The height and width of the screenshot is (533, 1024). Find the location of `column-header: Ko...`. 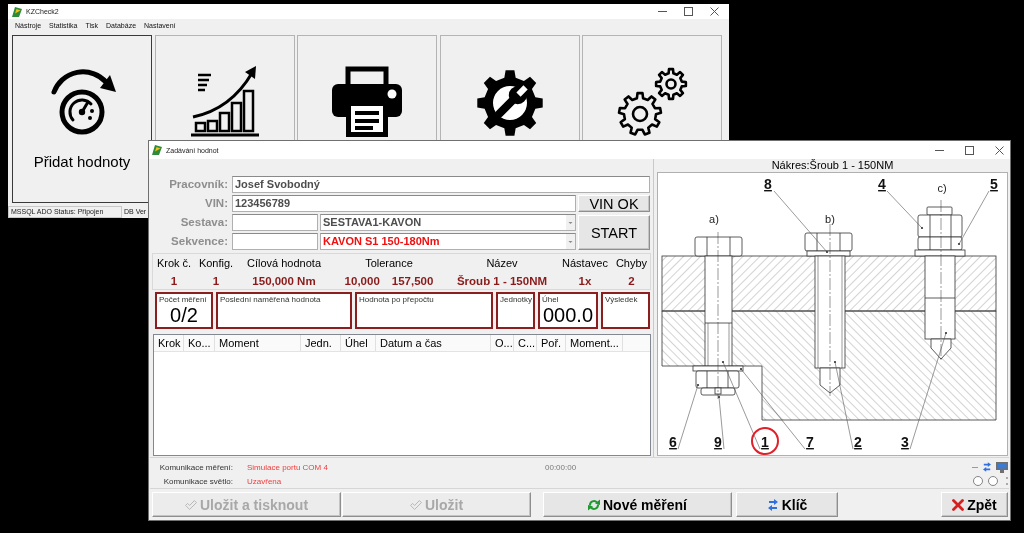

column-header: Ko... is located at coordinates (199, 343).